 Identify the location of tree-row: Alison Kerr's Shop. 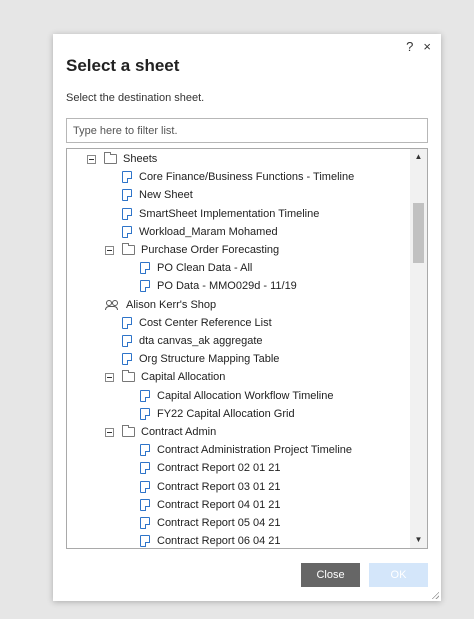
(160, 305).